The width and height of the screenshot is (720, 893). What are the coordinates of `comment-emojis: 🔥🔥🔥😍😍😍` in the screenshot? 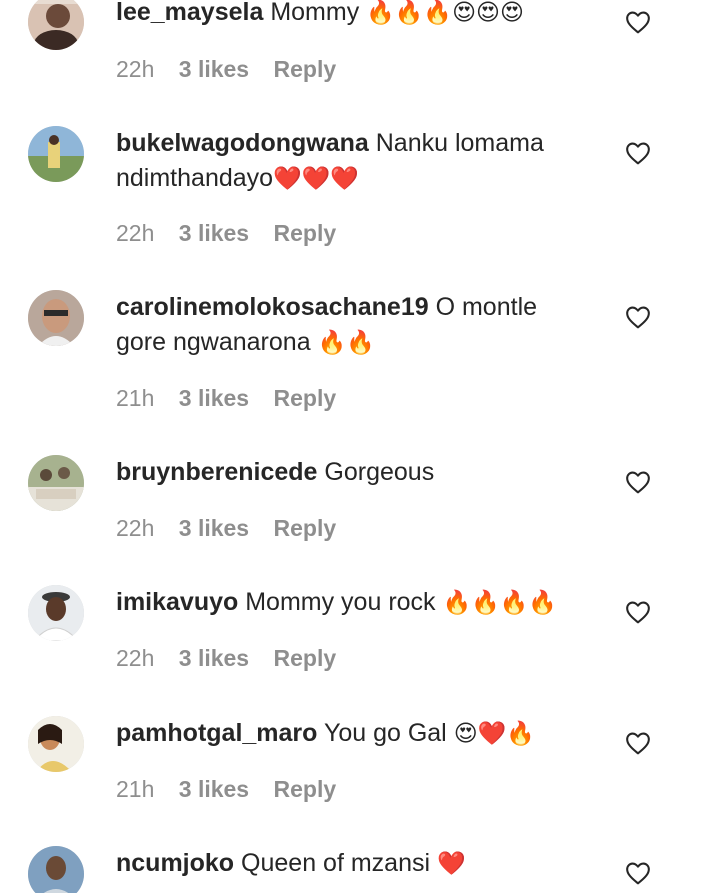 It's located at (445, 13).